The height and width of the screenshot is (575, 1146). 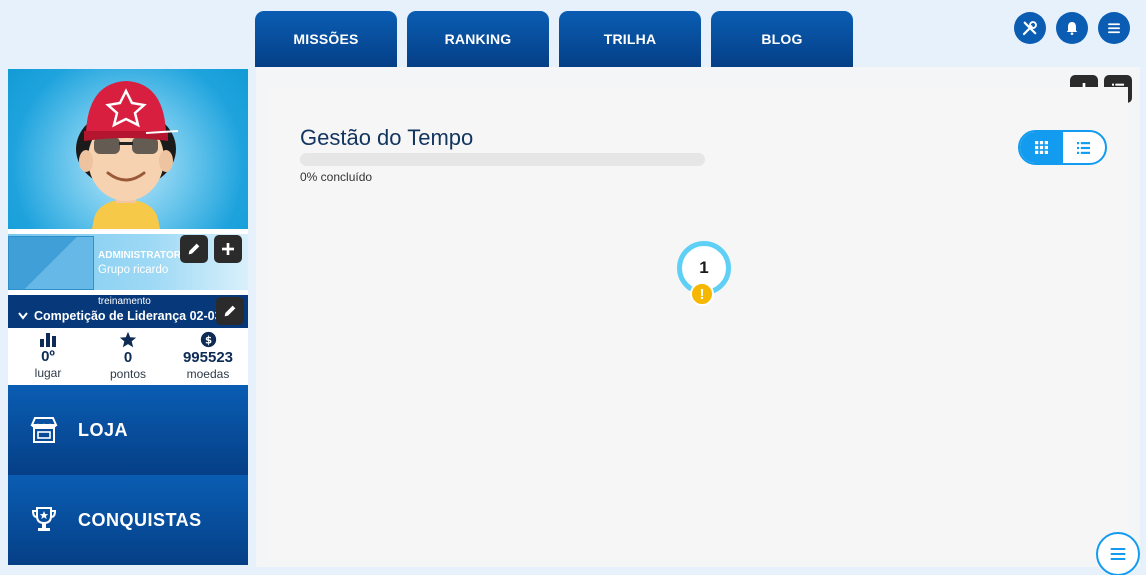 I want to click on competition-name-text: Competição de Liderança 02-03, so click(x=126, y=316).